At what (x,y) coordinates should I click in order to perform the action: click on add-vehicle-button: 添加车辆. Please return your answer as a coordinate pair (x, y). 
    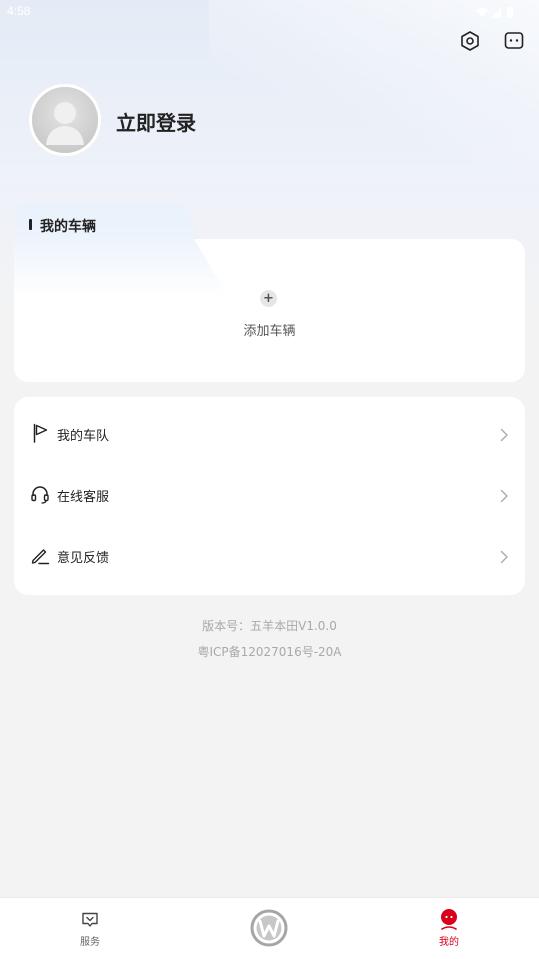
    Looking at the image, I should click on (269, 329).